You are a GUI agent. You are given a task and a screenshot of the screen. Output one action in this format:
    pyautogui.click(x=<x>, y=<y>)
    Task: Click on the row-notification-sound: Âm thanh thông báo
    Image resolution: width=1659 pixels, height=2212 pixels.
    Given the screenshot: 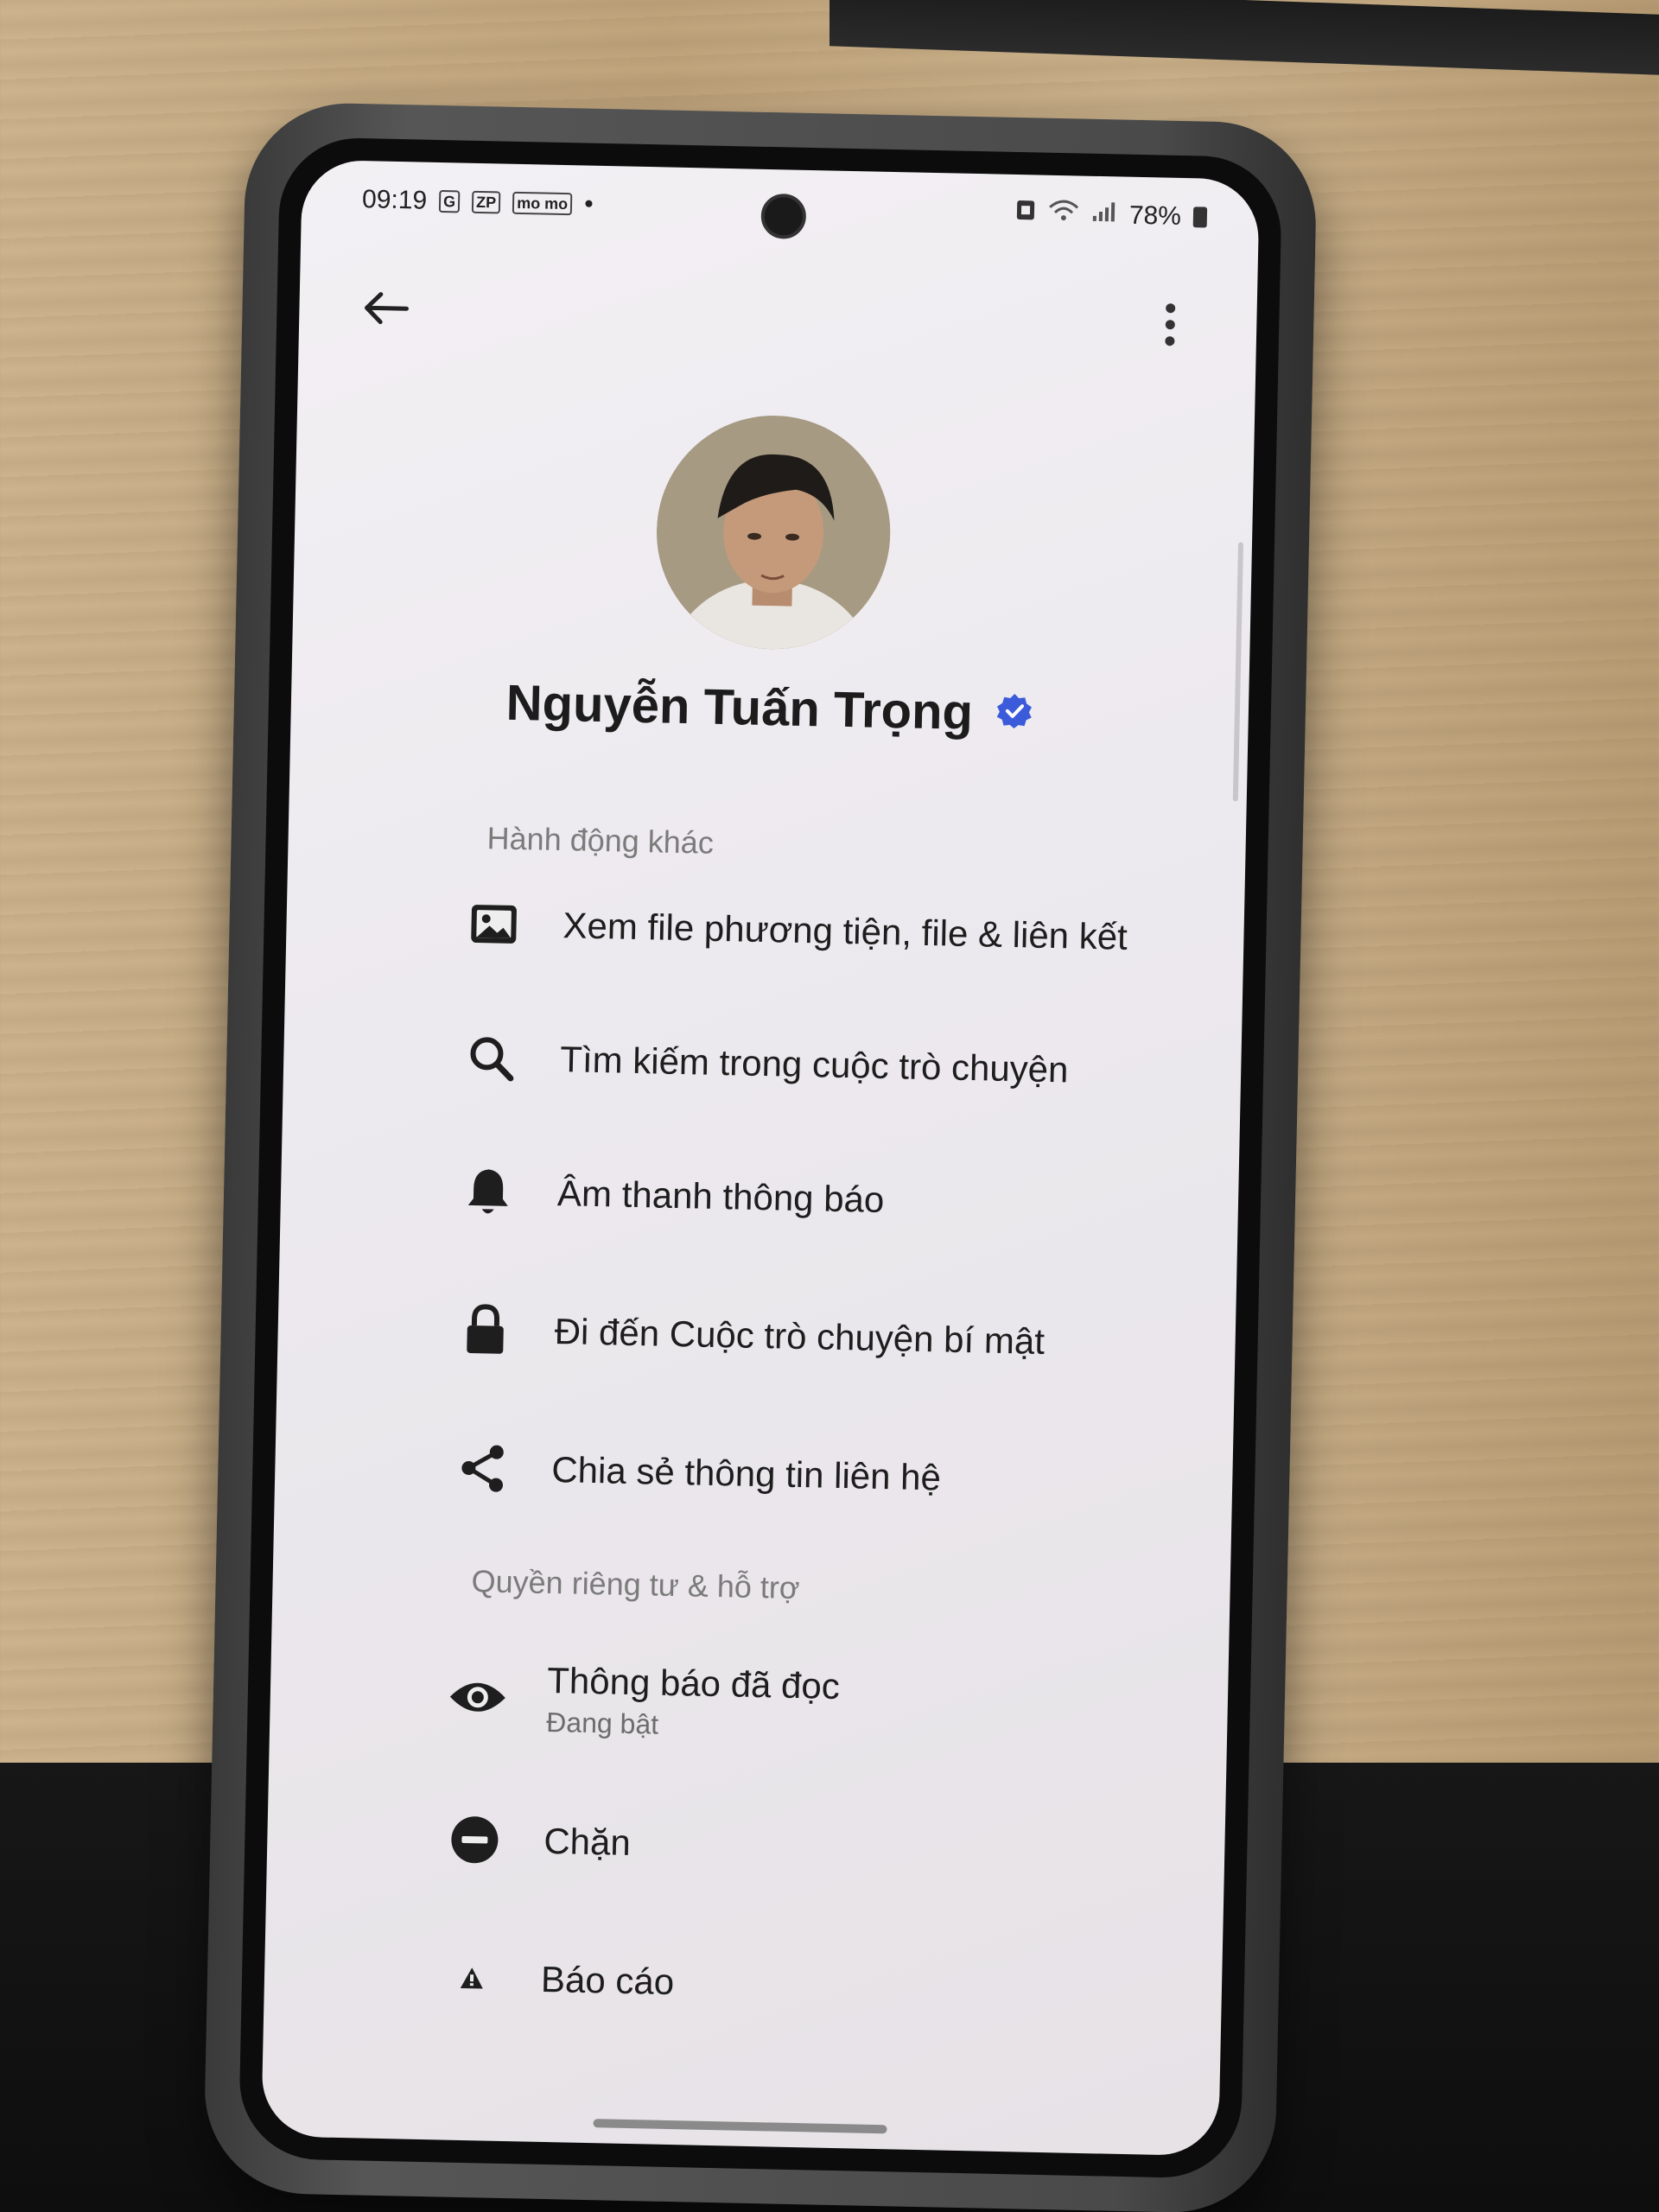 What is the action you would take?
    pyautogui.click(x=820, y=1199)
    